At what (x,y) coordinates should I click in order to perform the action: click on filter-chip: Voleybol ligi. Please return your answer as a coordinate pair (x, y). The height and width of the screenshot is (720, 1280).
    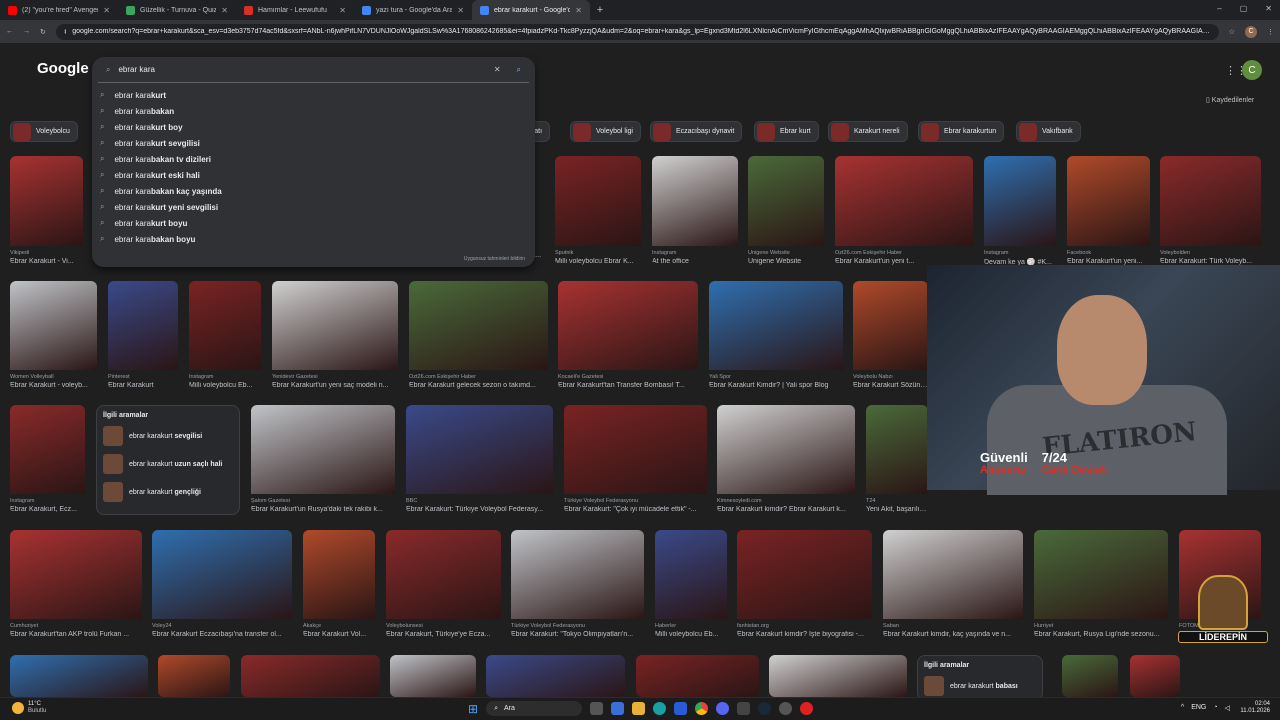
    Looking at the image, I should click on (605, 131).